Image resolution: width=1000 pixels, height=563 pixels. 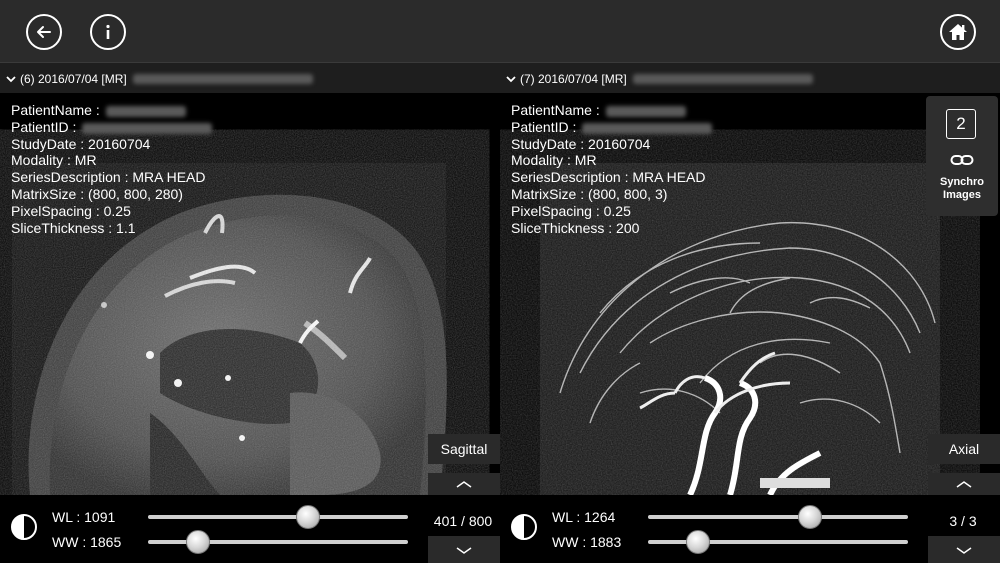 What do you see at coordinates (463, 521) in the screenshot?
I see `slice-counter: 401 / 800` at bounding box center [463, 521].